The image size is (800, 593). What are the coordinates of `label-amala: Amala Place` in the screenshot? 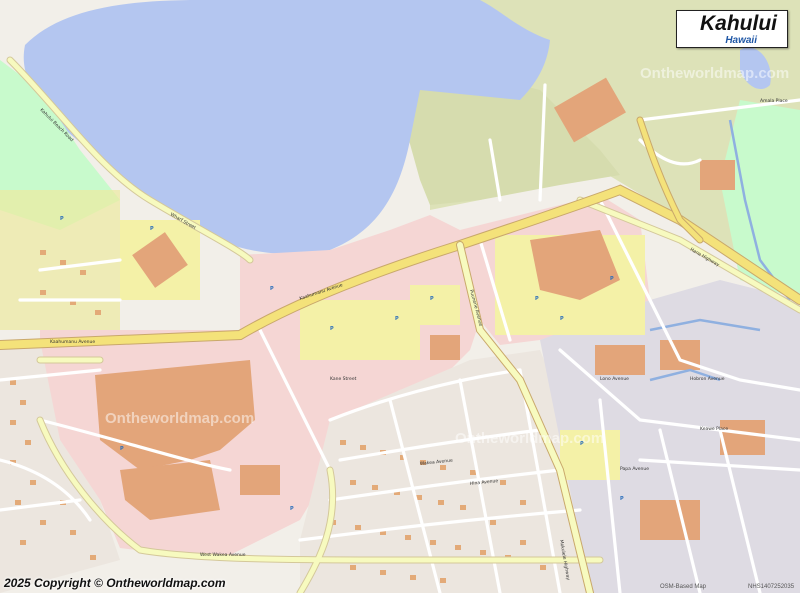 It's located at (774, 101).